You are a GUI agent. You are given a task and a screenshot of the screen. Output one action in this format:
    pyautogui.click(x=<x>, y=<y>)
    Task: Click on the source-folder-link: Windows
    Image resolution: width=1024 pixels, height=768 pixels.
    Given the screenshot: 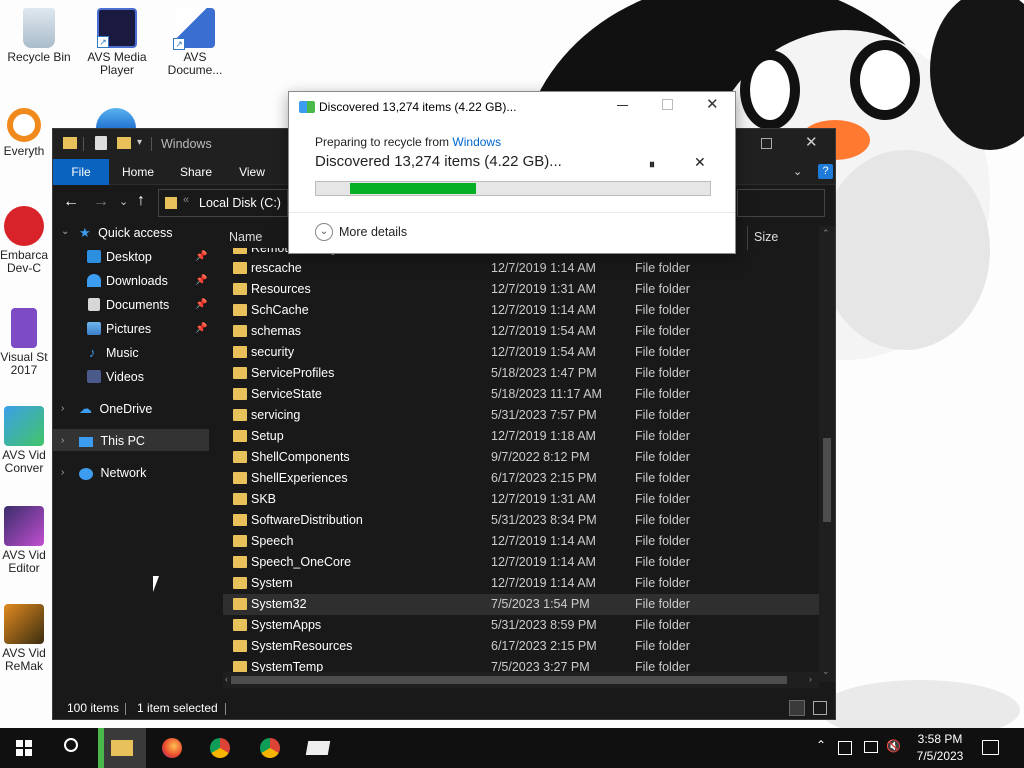 What is the action you would take?
    pyautogui.click(x=476, y=142)
    